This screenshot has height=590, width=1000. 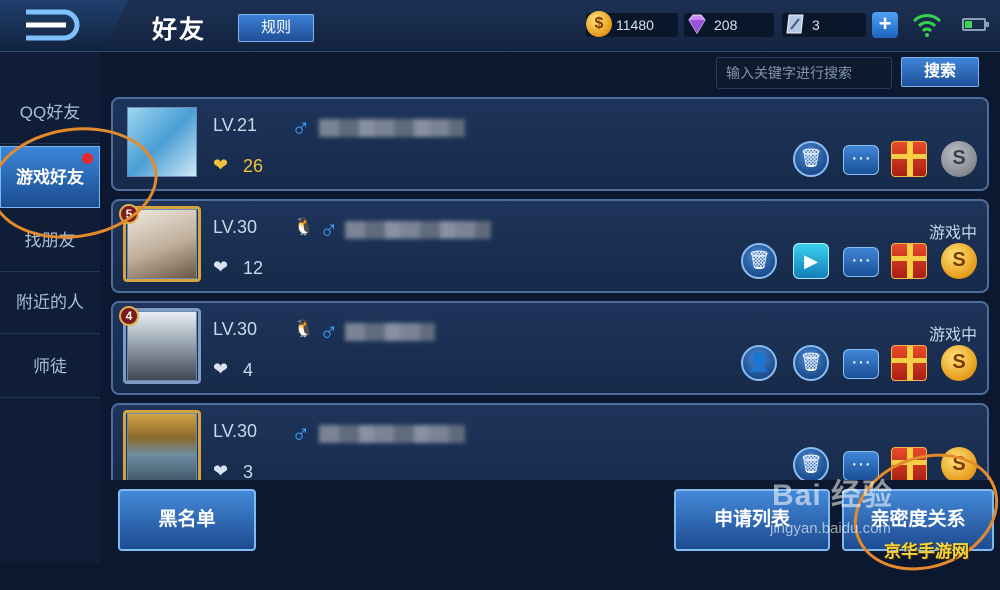 What do you see at coordinates (87, 158) in the screenshot?
I see `notification-dot` at bounding box center [87, 158].